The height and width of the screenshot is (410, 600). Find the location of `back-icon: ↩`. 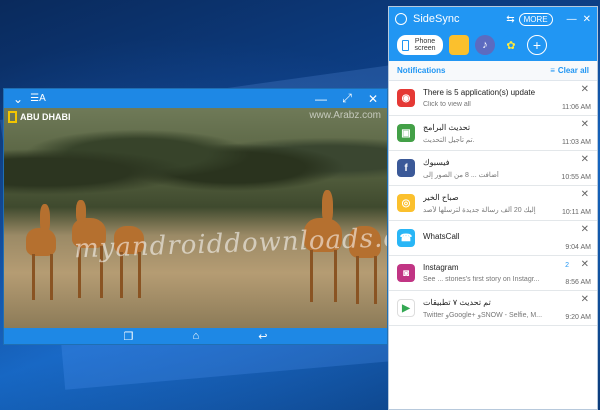

back-icon: ↩ is located at coordinates (262, 336).